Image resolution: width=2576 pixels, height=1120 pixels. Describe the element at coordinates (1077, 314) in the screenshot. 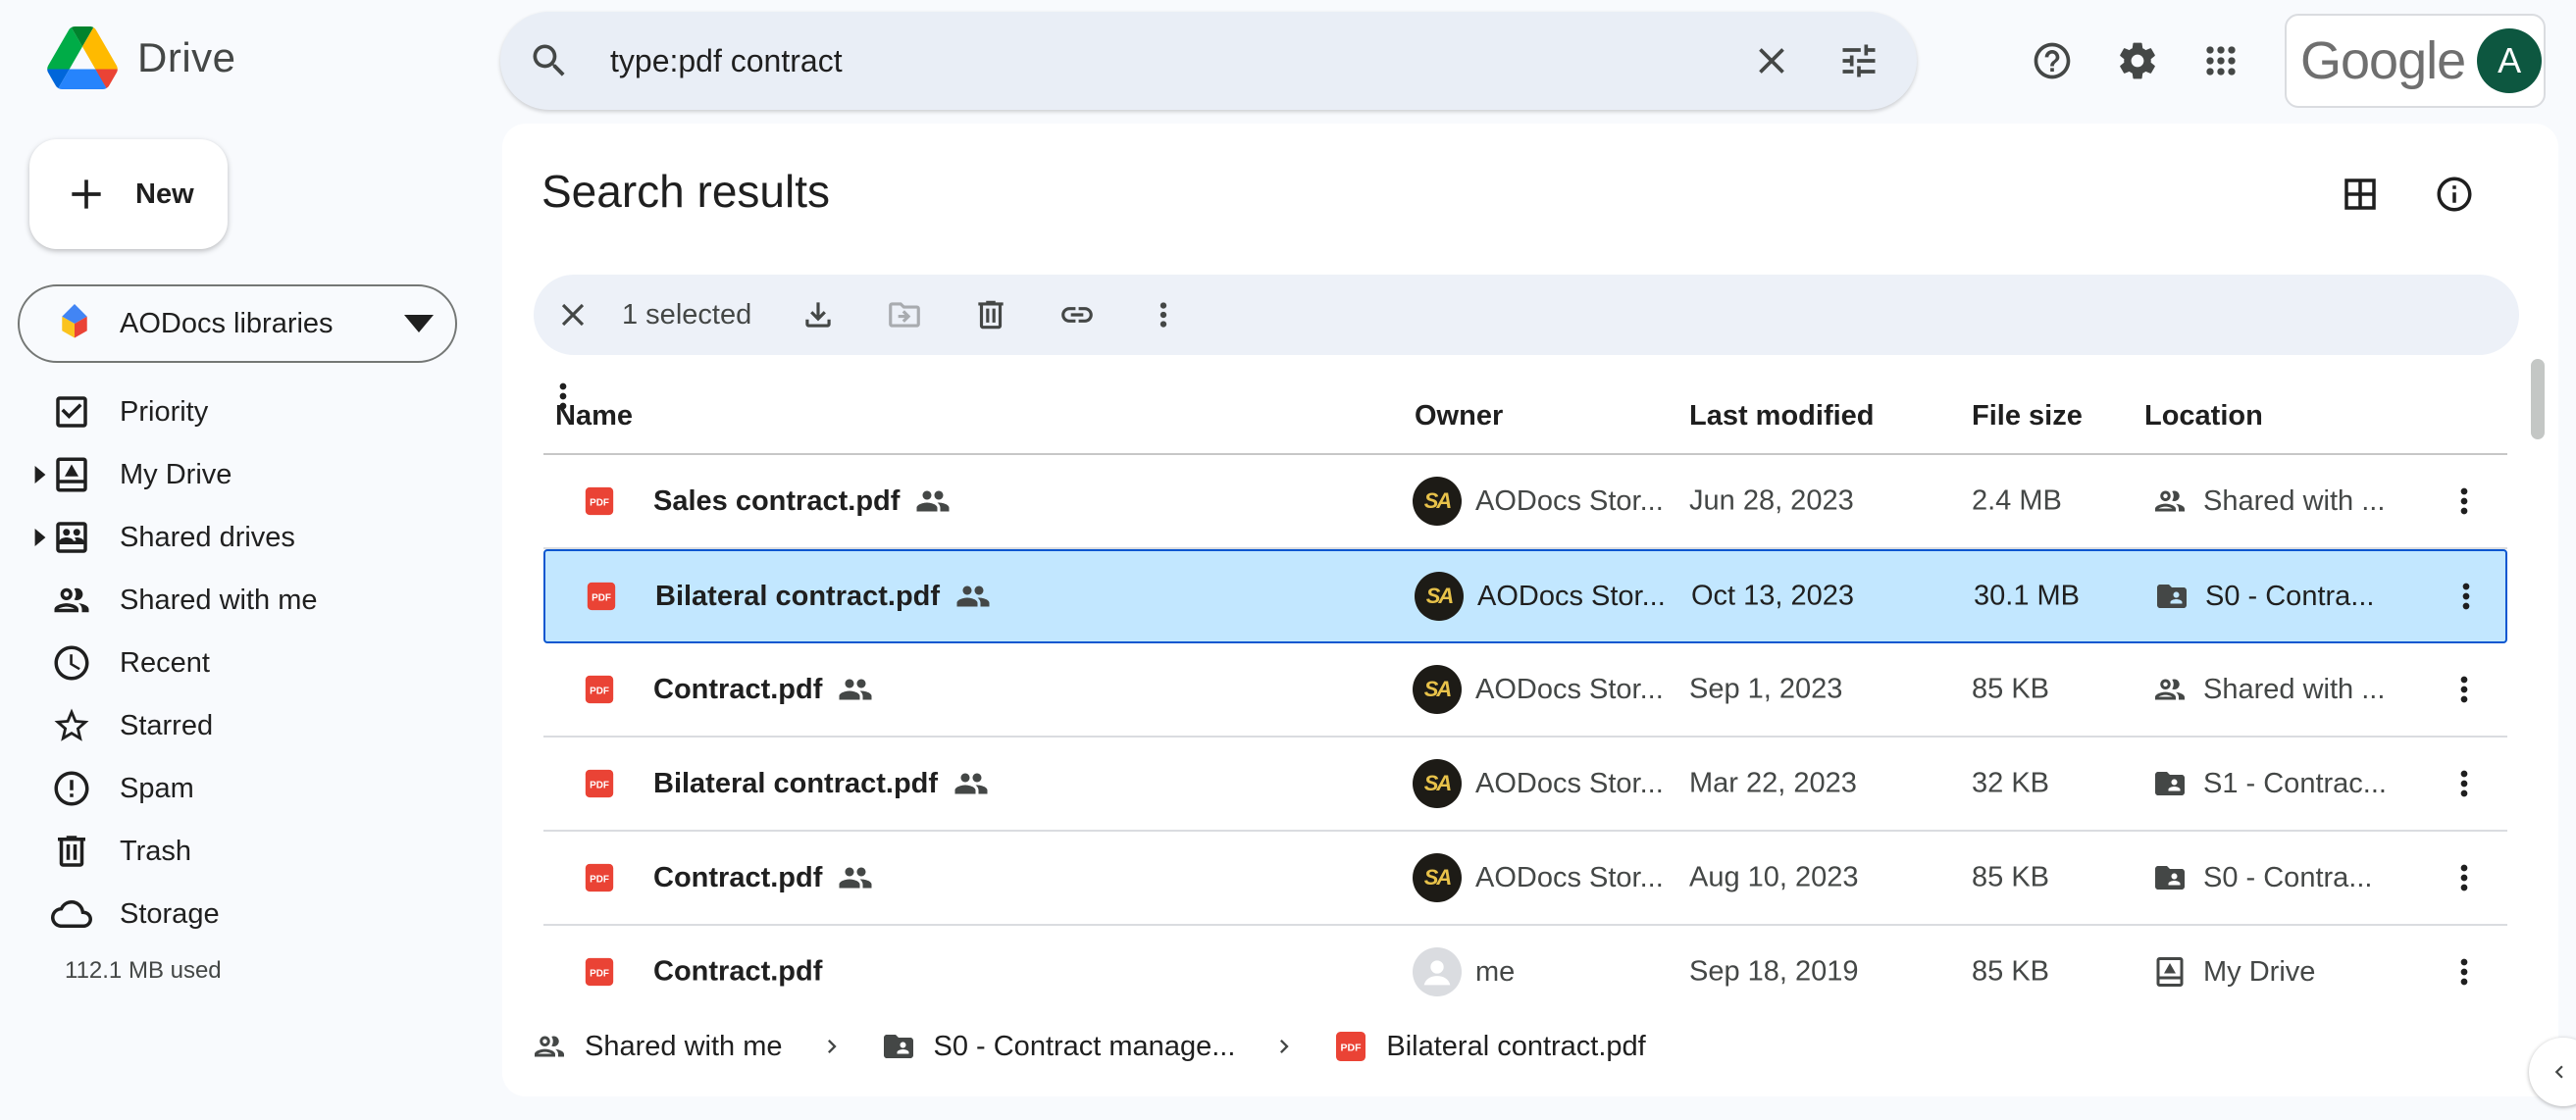

I see `copy-link-icon` at that location.